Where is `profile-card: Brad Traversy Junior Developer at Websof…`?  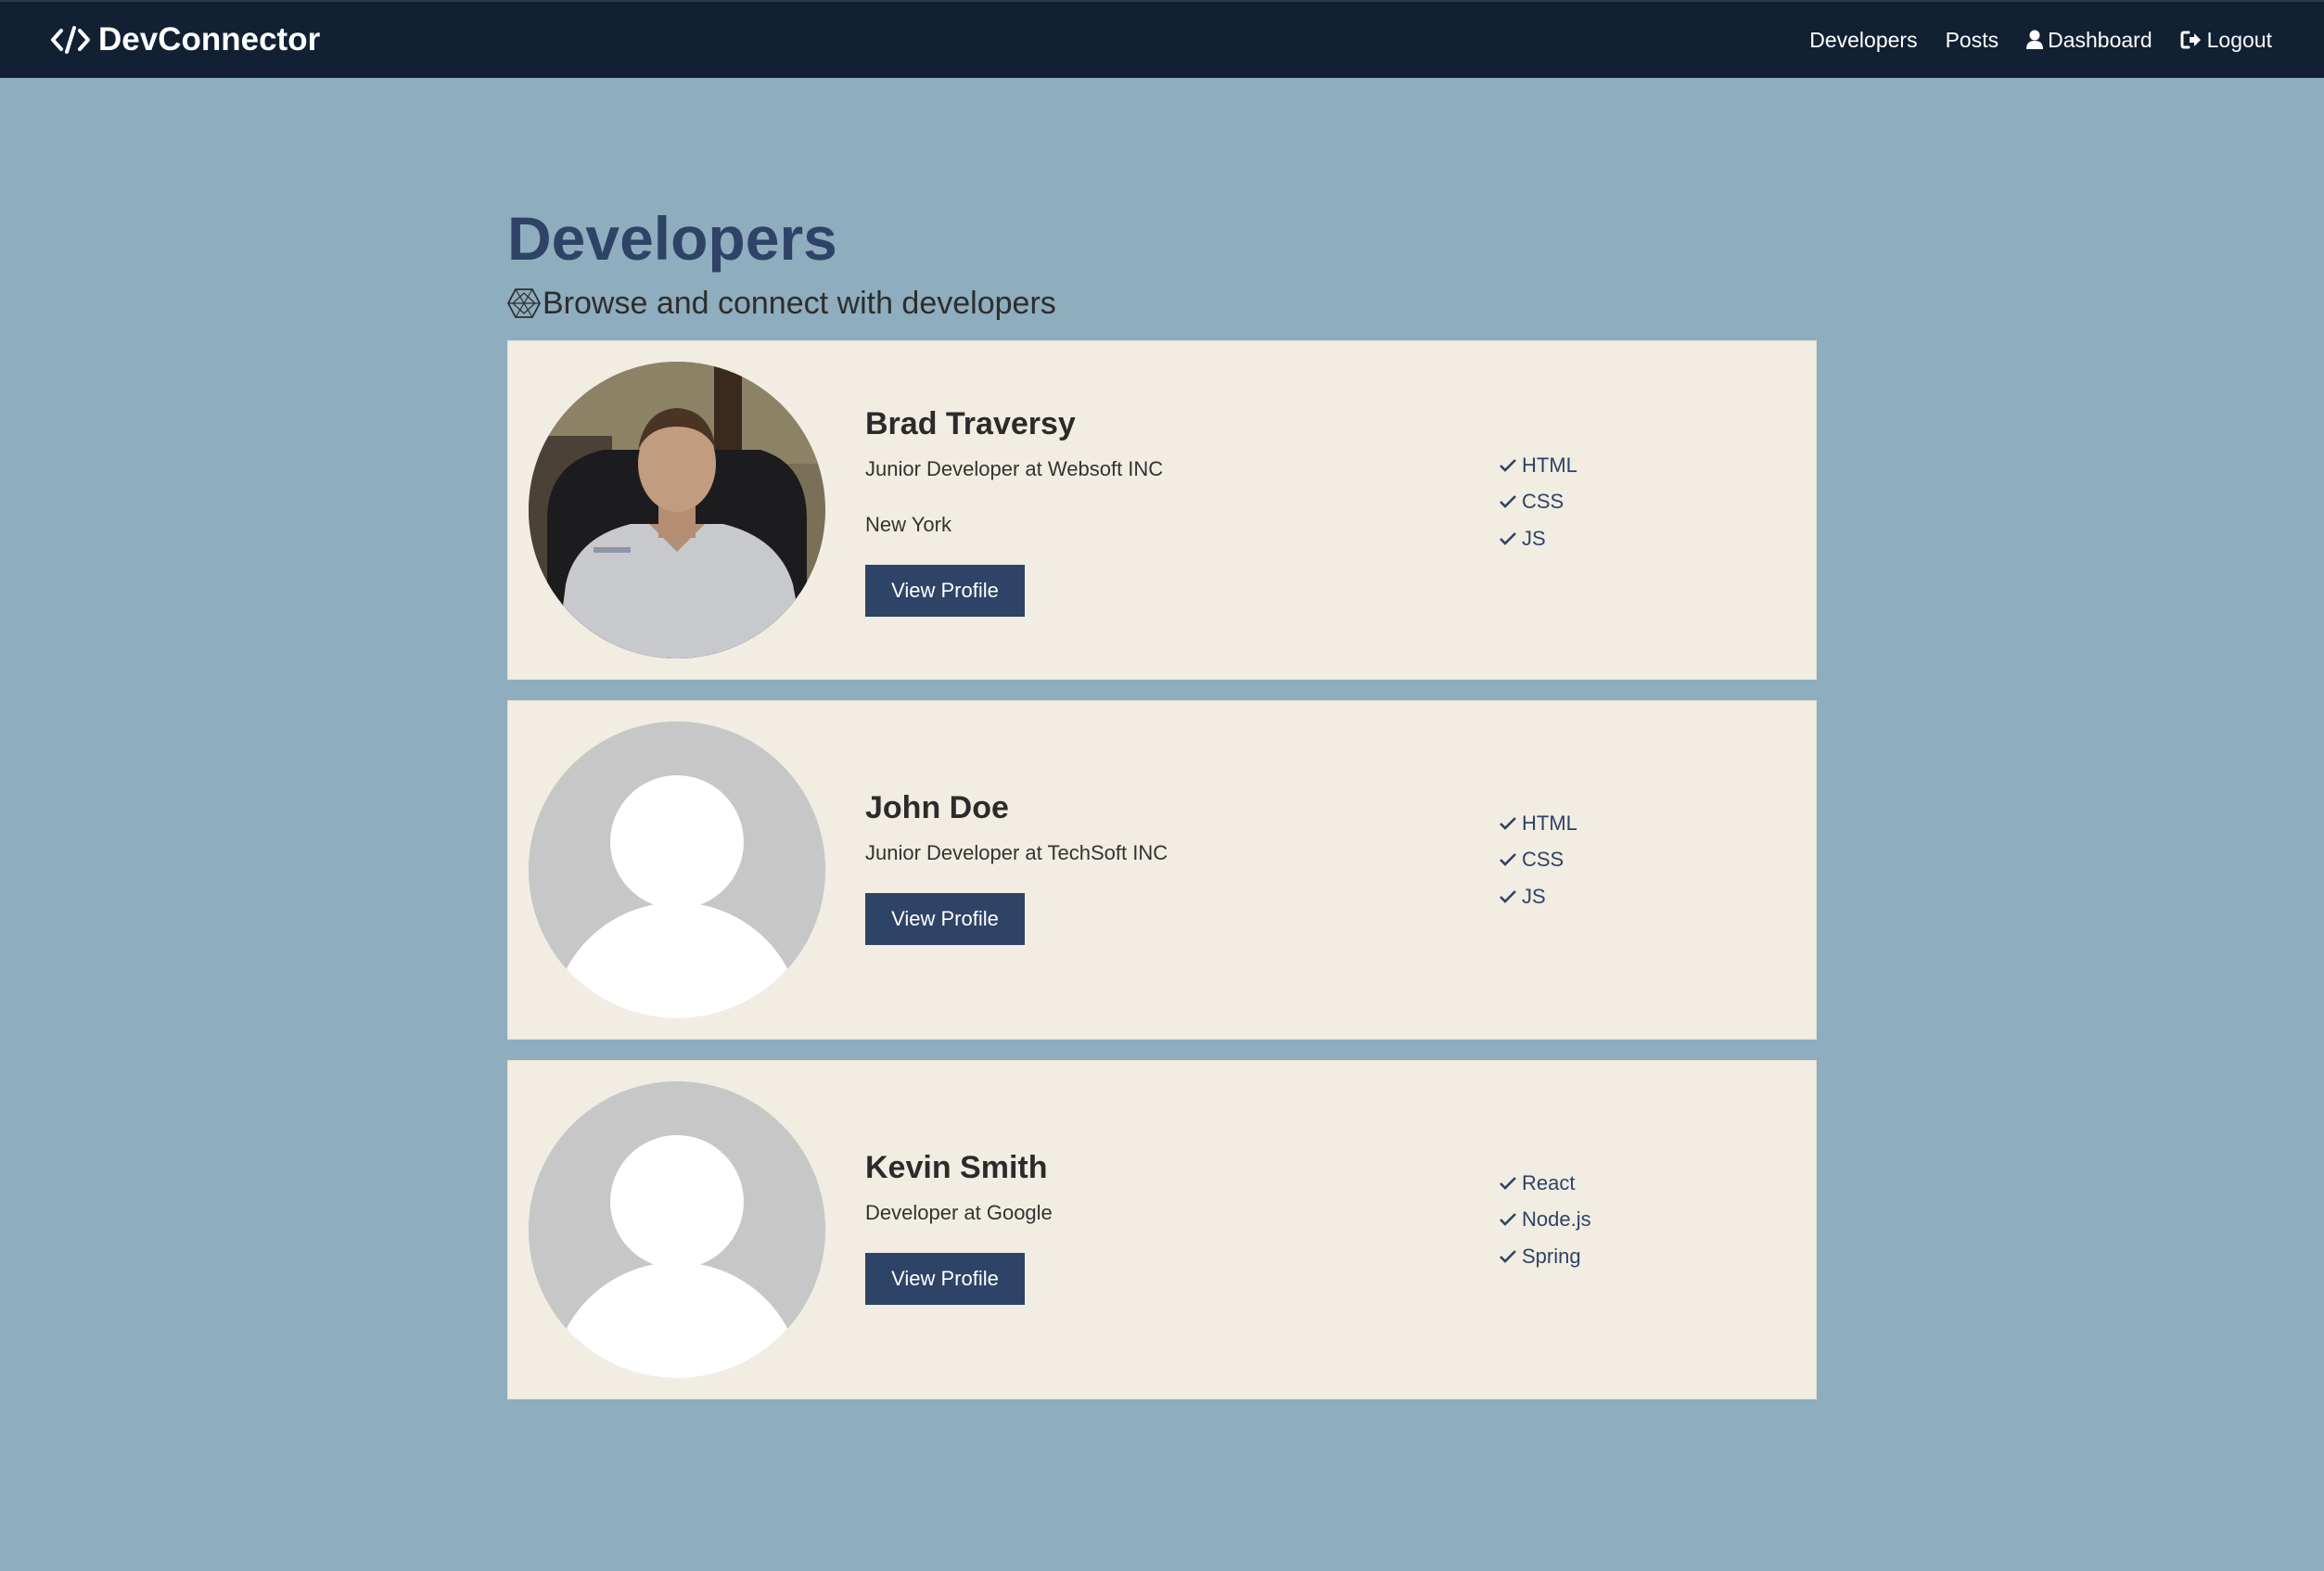 profile-card: Brad Traversy Junior Developer at Websof… is located at coordinates (1162, 510).